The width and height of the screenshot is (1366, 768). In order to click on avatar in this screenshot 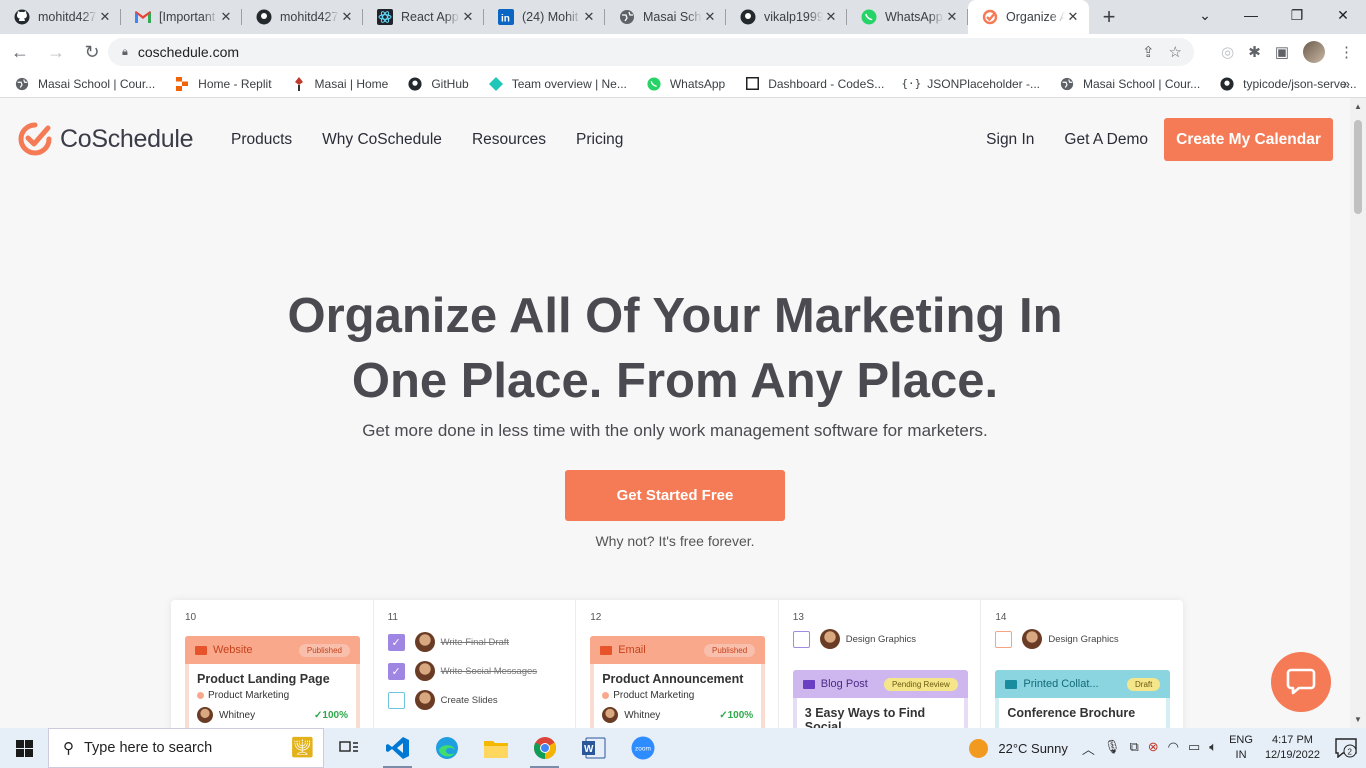, I will do `click(1314, 52)`.